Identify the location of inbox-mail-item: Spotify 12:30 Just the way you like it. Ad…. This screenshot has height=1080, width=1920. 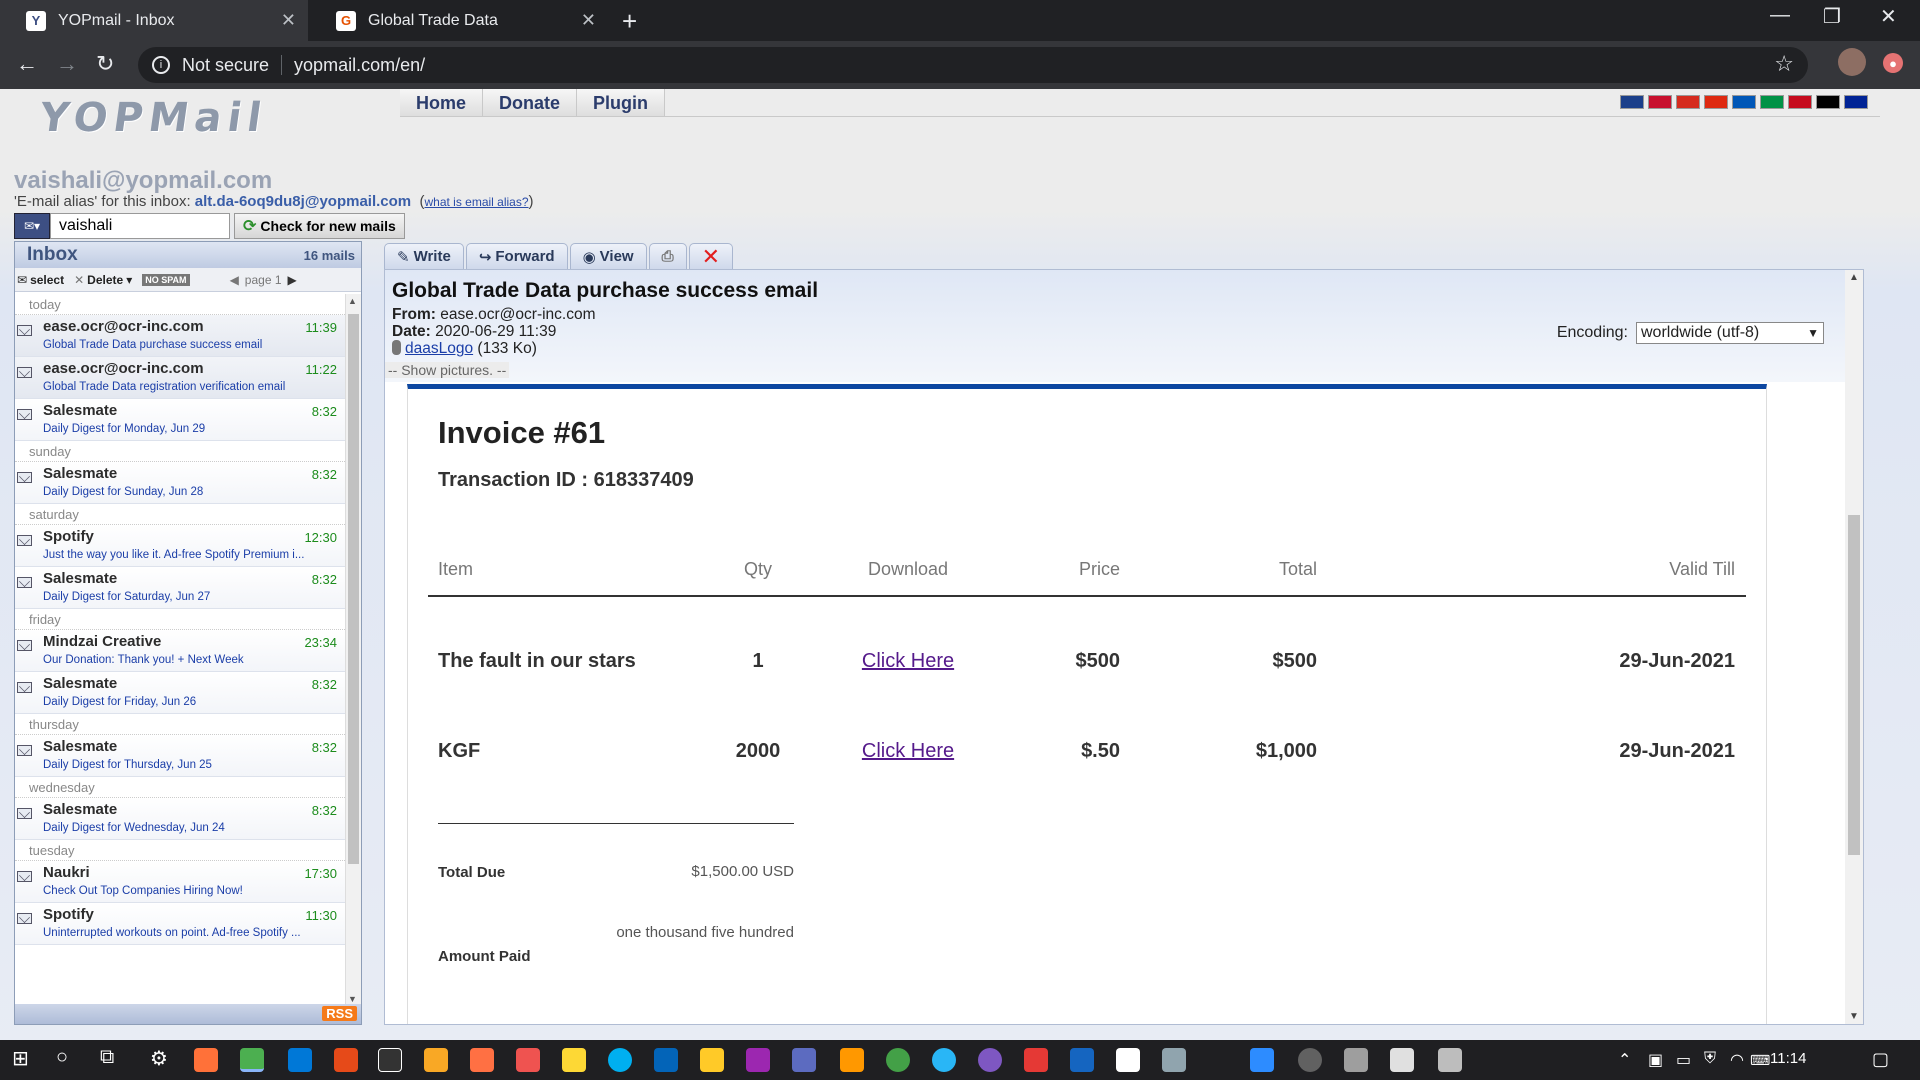
(180, 546).